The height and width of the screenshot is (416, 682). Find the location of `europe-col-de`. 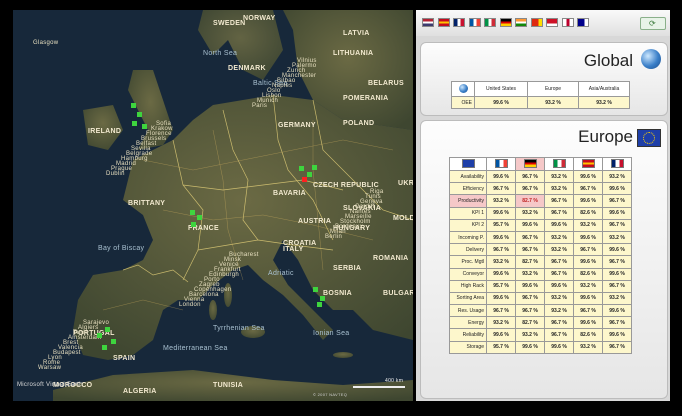

europe-col-de is located at coordinates (530, 164).